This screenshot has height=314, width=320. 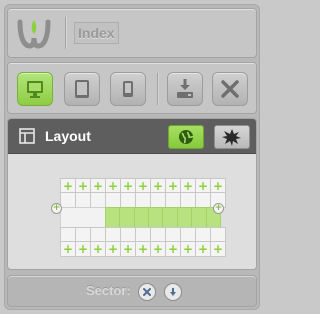 I want to click on top-empty-row, so click(x=143, y=200).